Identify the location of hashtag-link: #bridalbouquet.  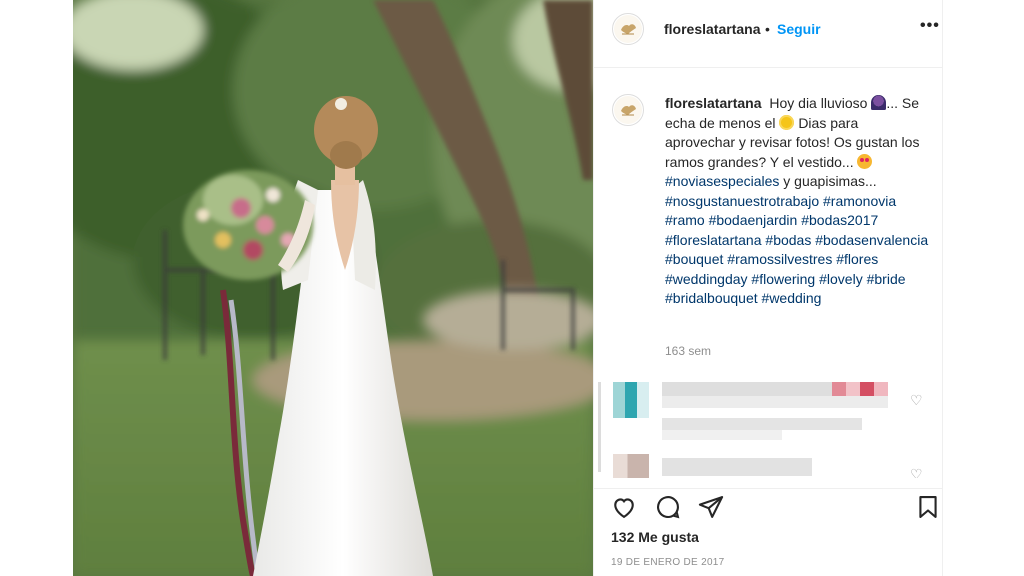
(711, 298).